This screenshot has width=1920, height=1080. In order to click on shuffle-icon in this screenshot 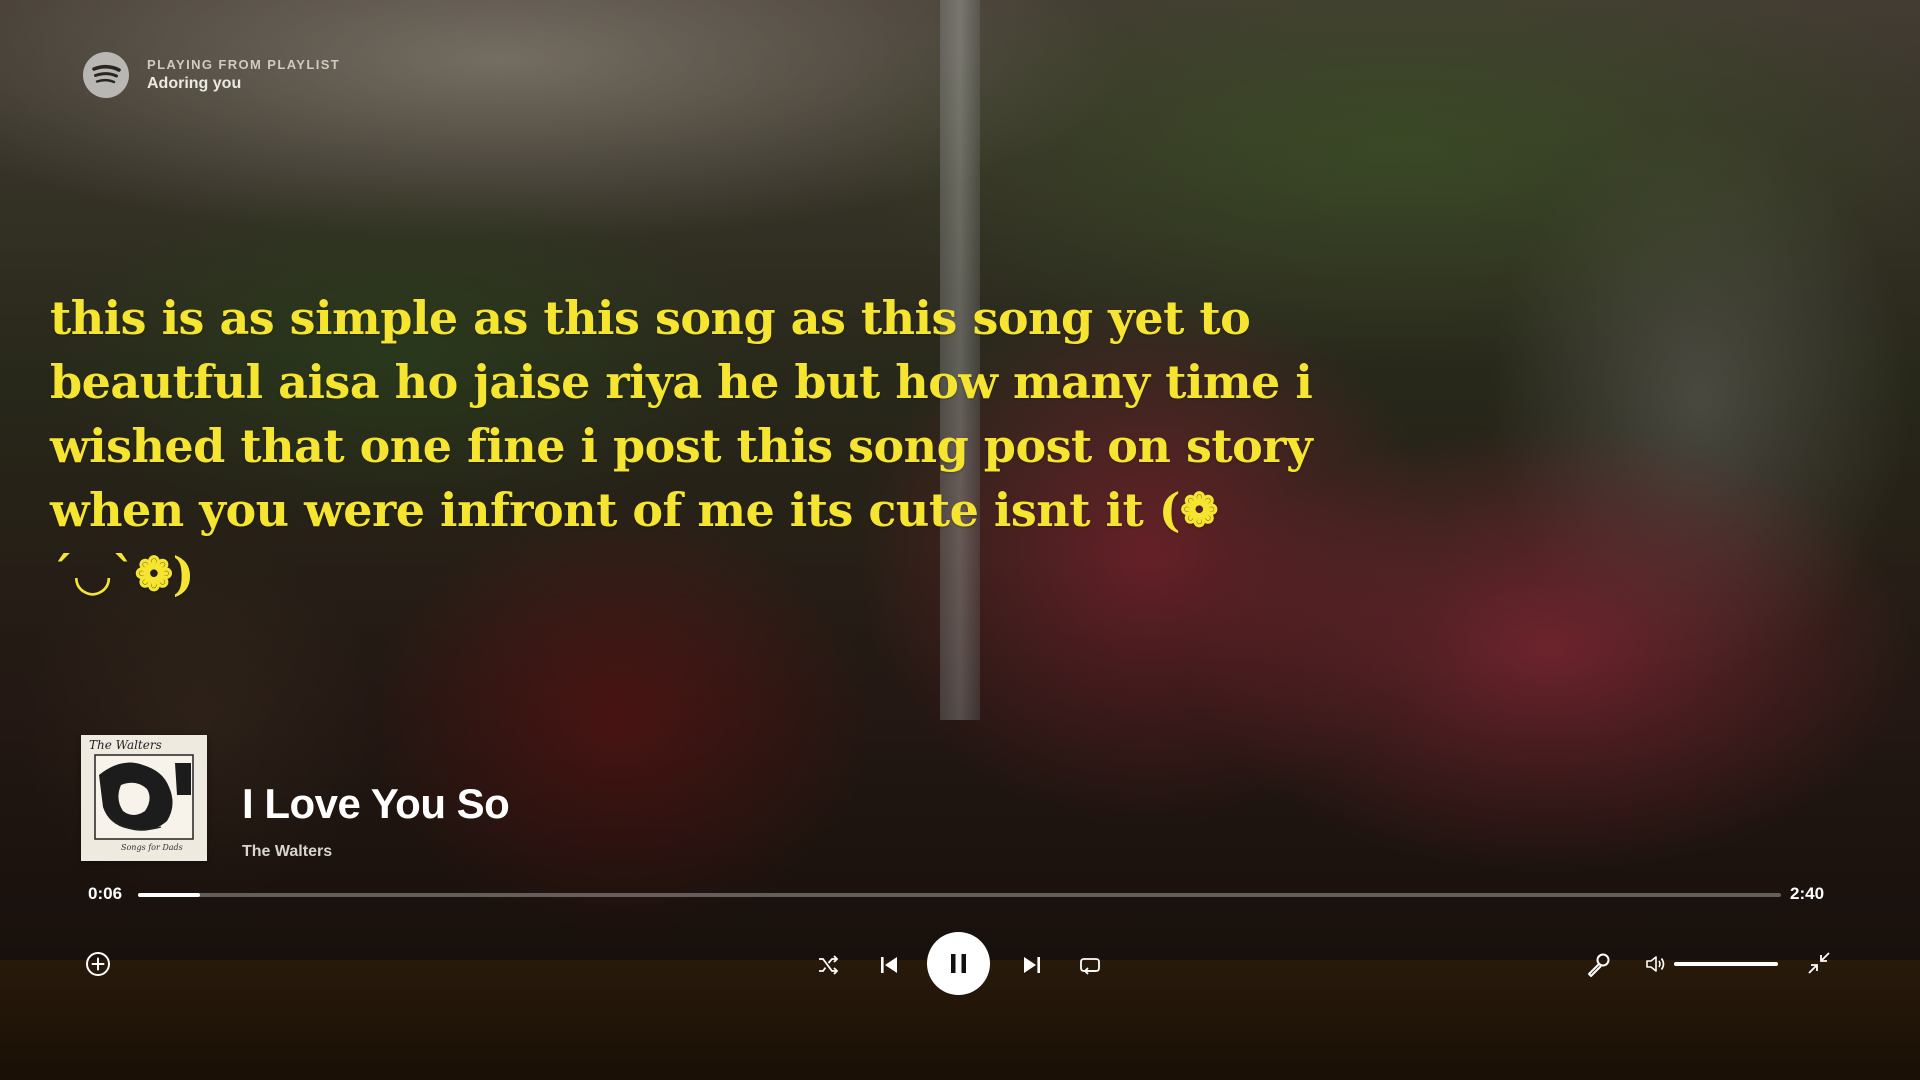, I will do `click(829, 965)`.